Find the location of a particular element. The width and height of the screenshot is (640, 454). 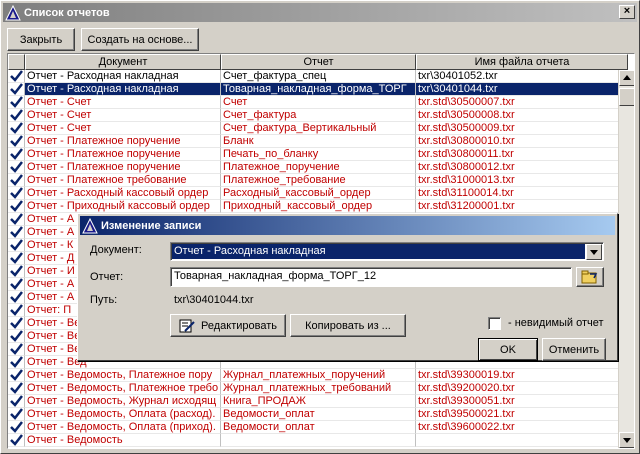

file-name-cell: txr.std\39500021.txr is located at coordinates (522, 414).